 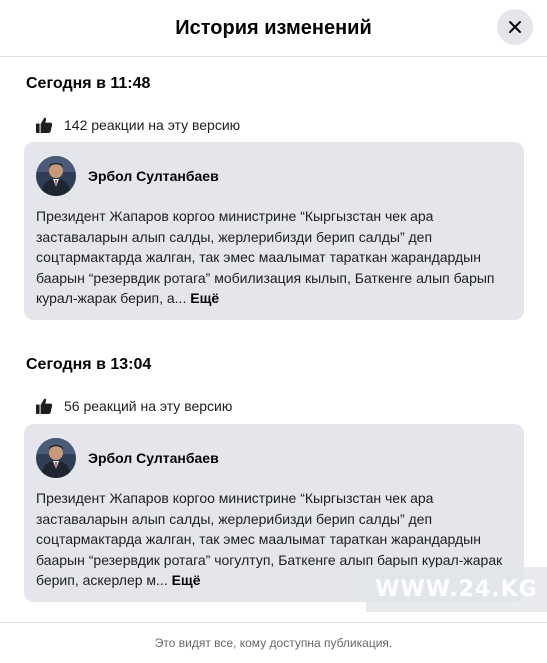 I want to click on version-time: Сегодня в 11:48, so click(x=88, y=83).